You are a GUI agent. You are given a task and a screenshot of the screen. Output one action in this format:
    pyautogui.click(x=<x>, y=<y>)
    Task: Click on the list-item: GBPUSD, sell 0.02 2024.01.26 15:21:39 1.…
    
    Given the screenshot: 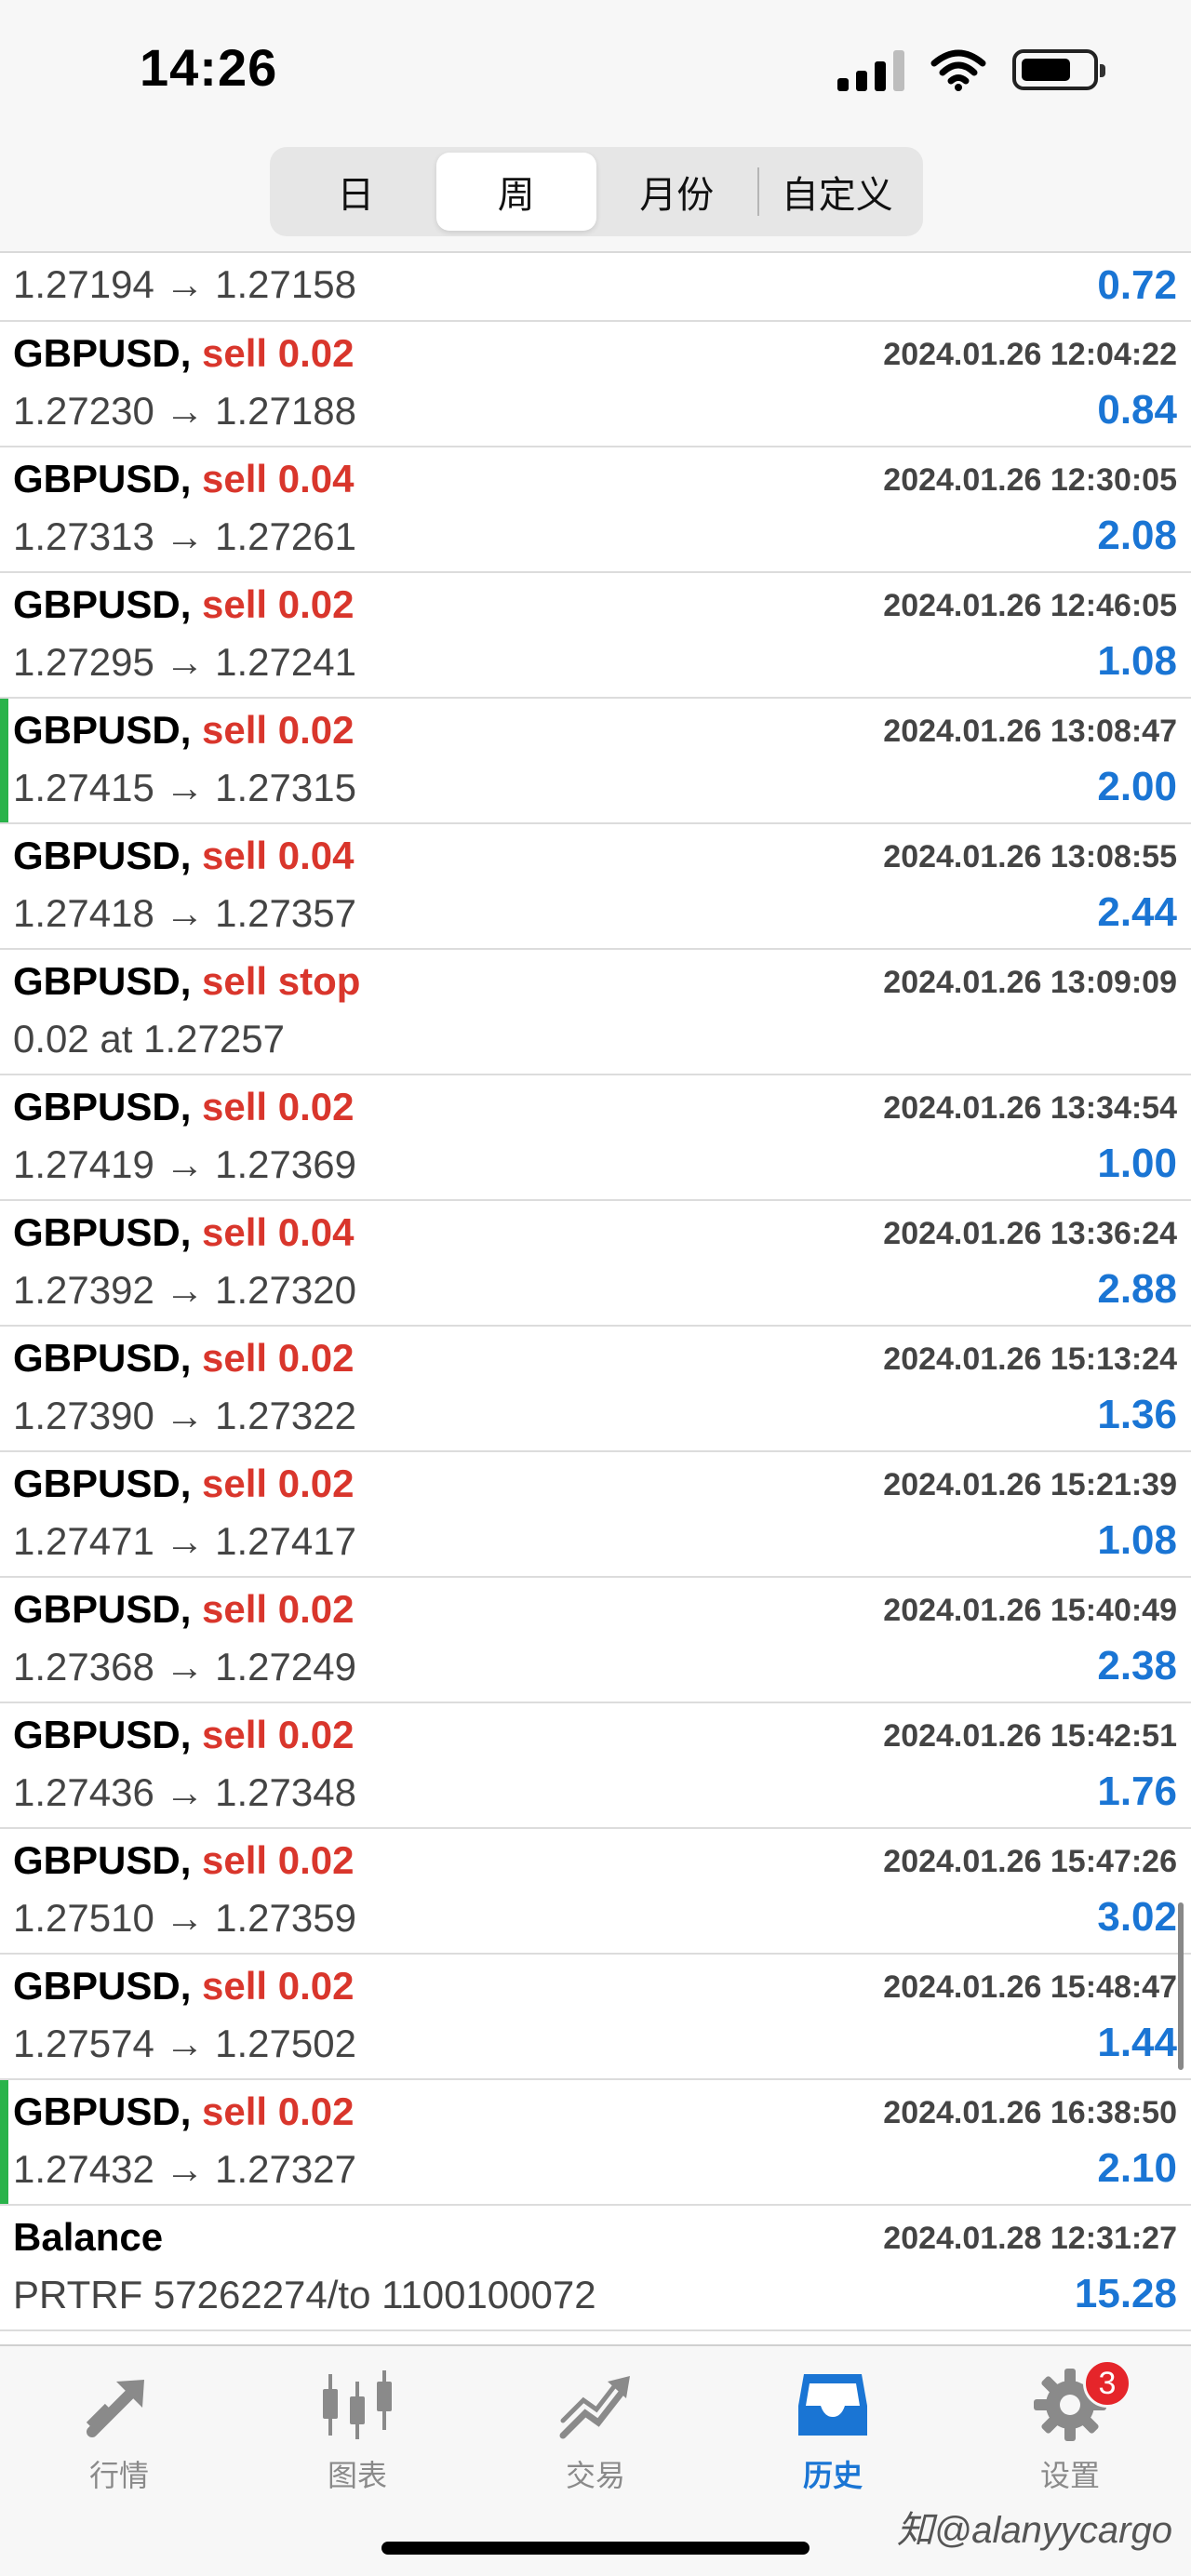 What is the action you would take?
    pyautogui.click(x=595, y=1515)
    